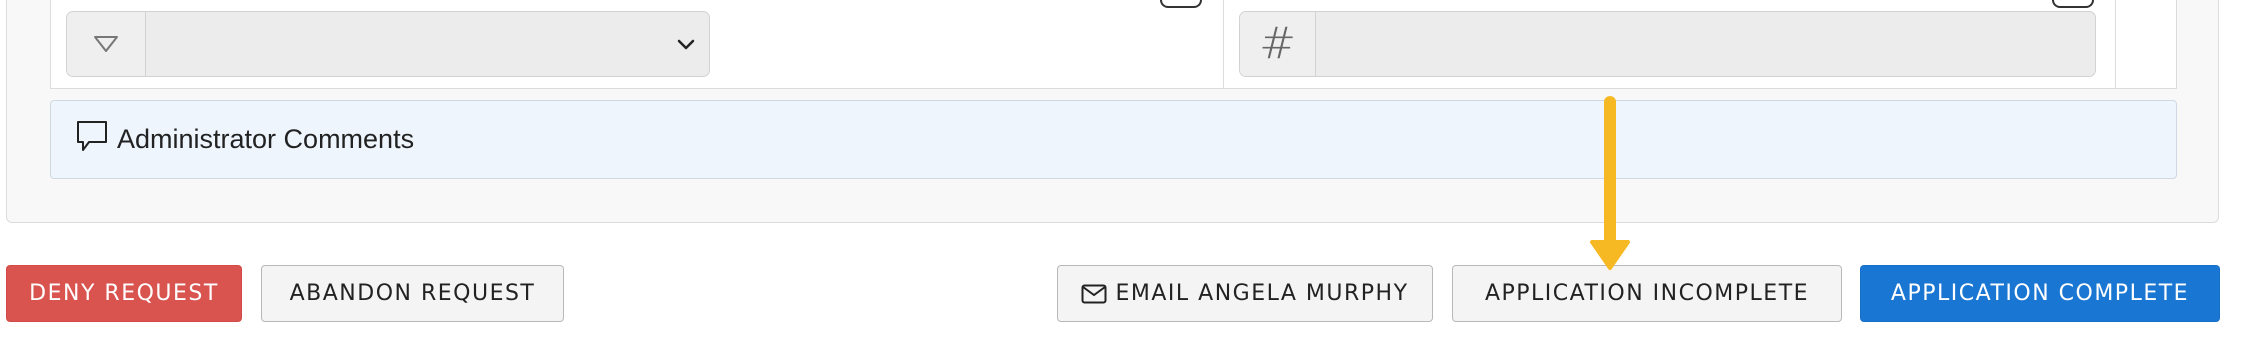 This screenshot has width=2266, height=338. I want to click on annotation-arrow, so click(1610, 183).